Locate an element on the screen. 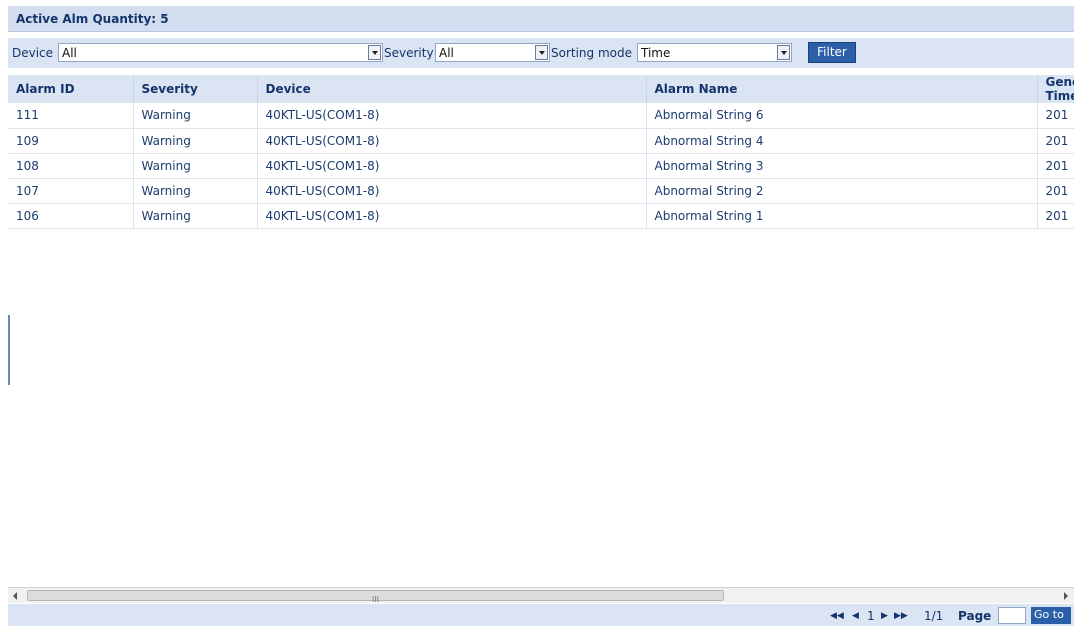  sorting-mode-label: Sorting mode is located at coordinates (591, 53).